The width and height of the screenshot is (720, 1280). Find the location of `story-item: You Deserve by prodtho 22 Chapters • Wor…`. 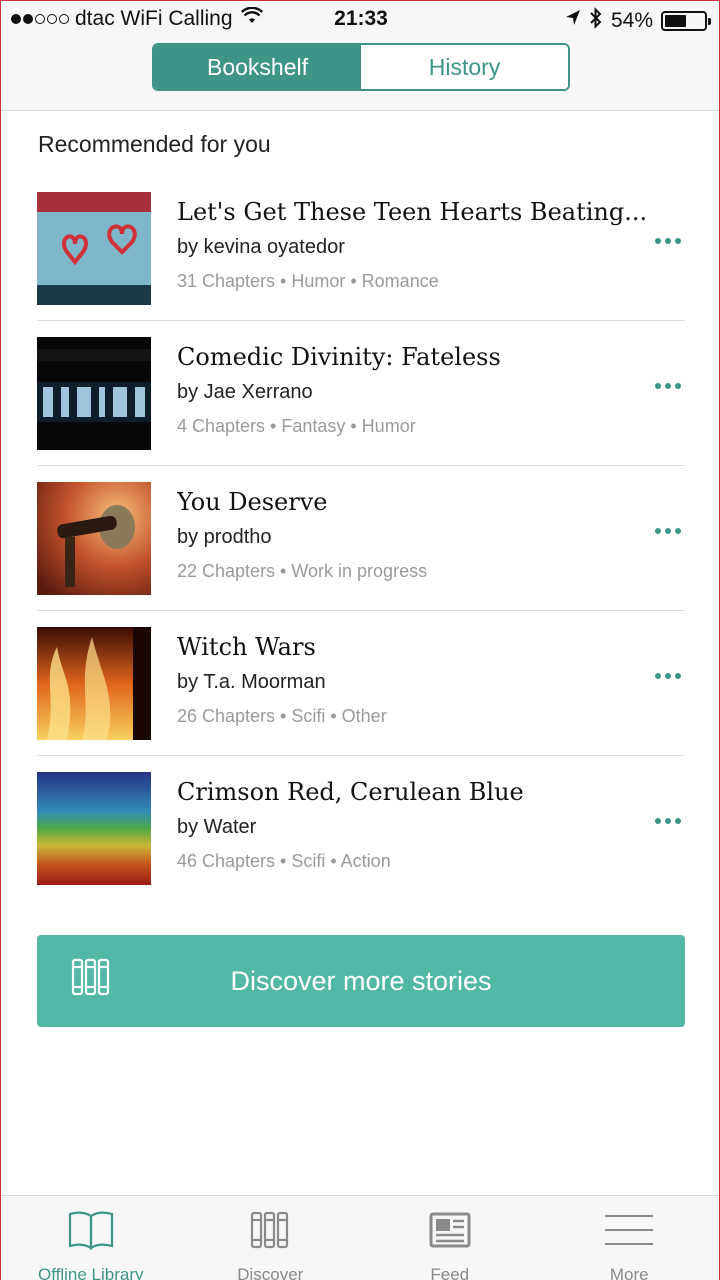

story-item: You Deserve by prodtho 22 Chapters • Wor… is located at coordinates (361, 538).